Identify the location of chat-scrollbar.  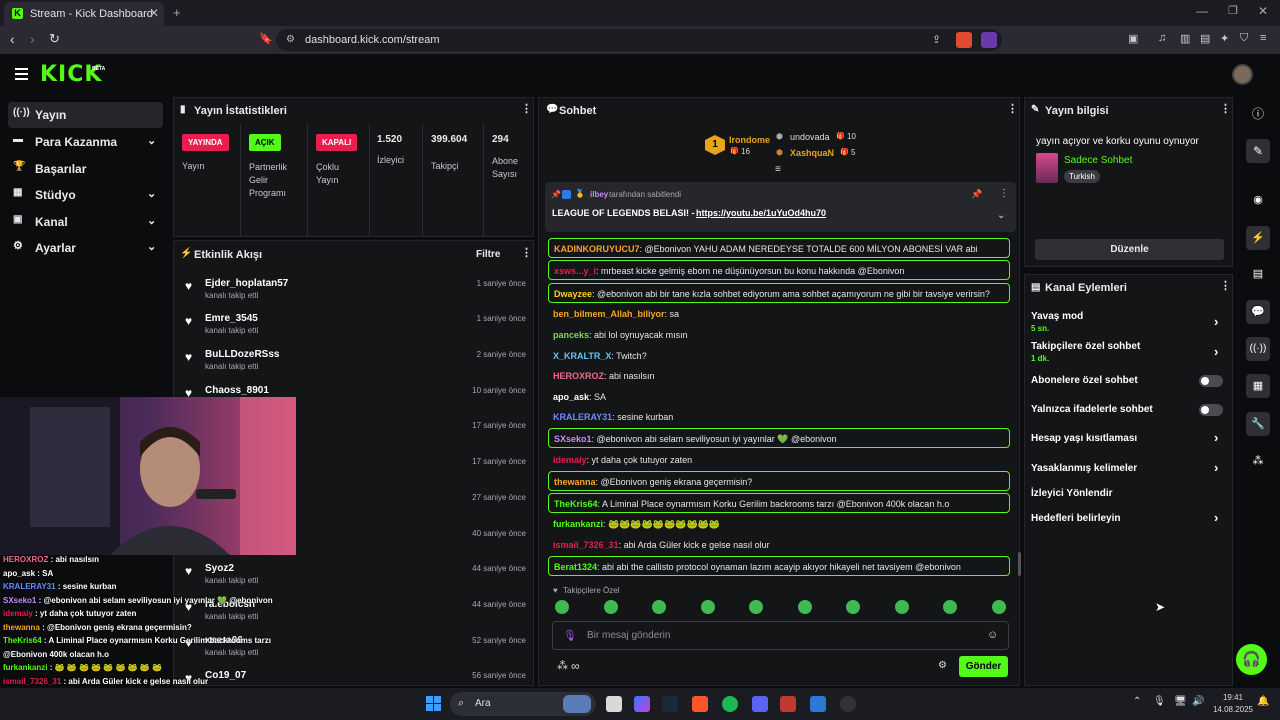
(1019, 564).